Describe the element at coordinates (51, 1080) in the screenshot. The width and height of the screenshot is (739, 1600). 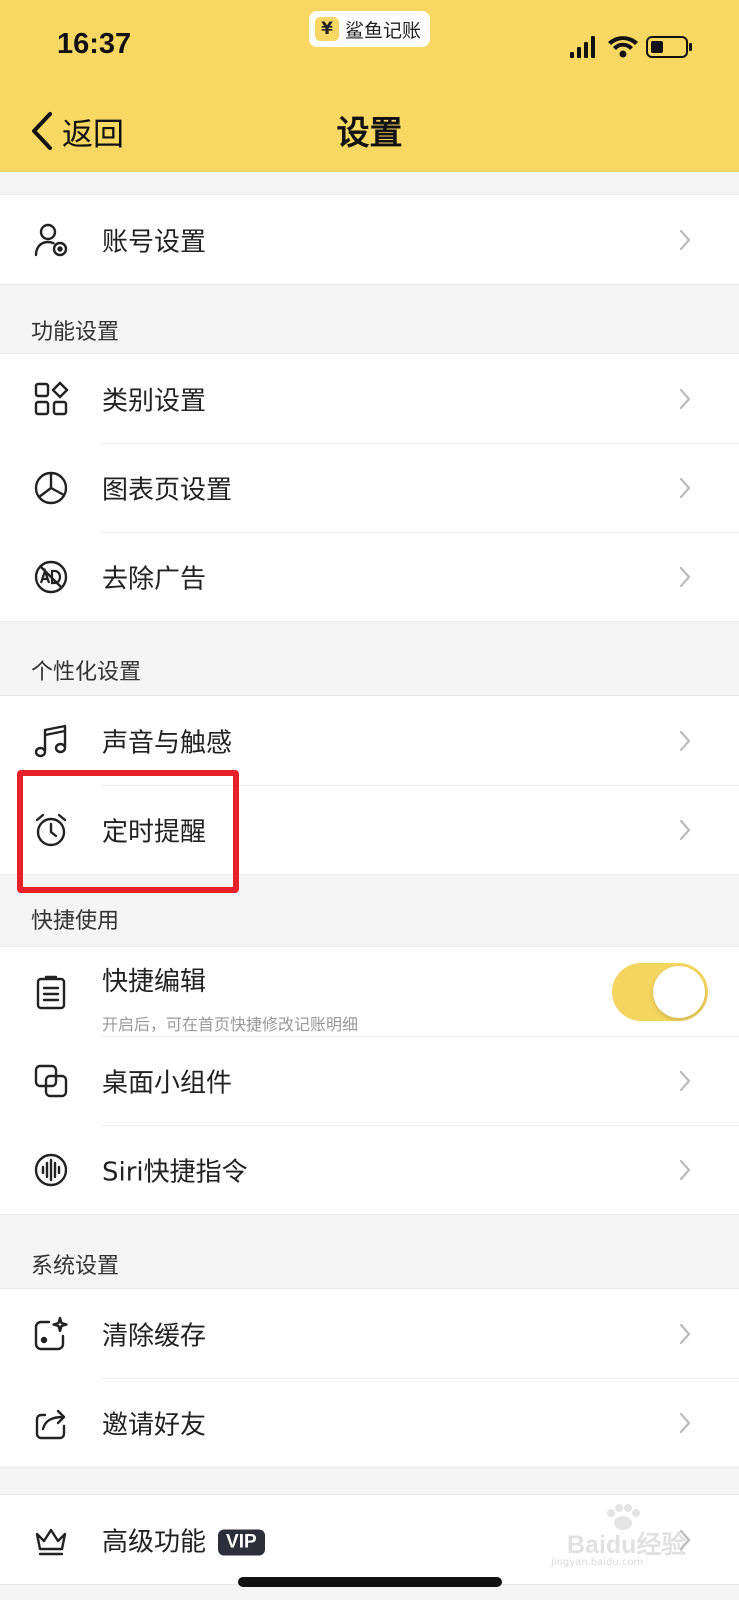
I see `widget-icon` at that location.